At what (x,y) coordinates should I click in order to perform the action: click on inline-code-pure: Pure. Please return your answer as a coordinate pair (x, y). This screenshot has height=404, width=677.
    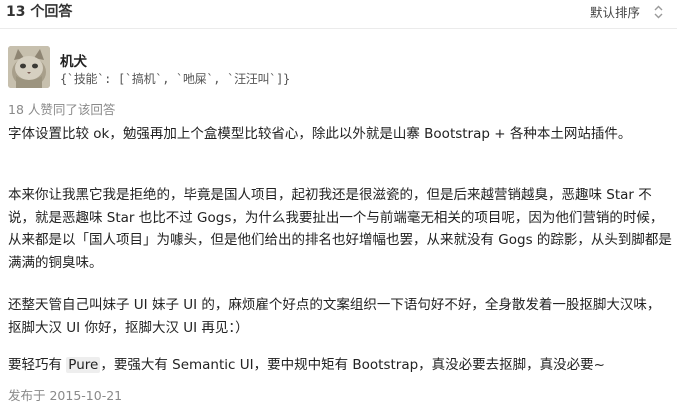
    Looking at the image, I should click on (83, 365).